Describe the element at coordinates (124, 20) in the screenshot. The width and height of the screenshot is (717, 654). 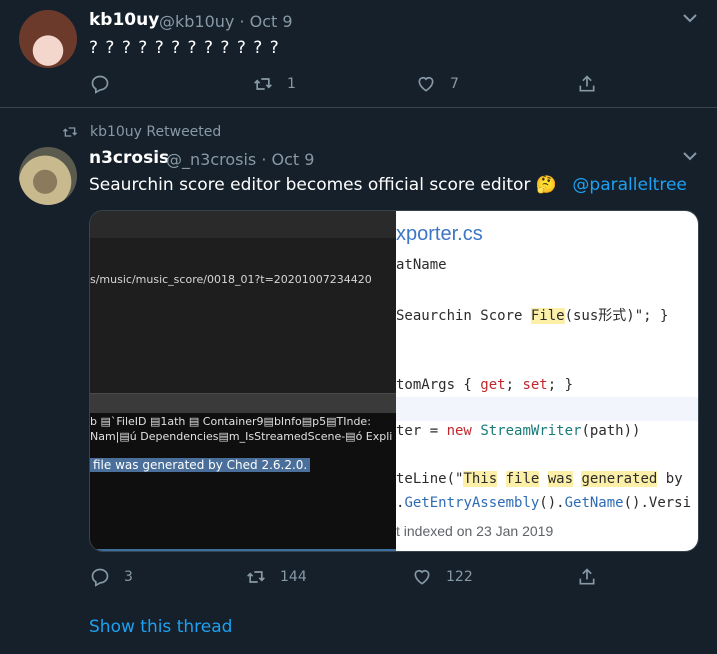
I see `author-name: kb10uy` at that location.